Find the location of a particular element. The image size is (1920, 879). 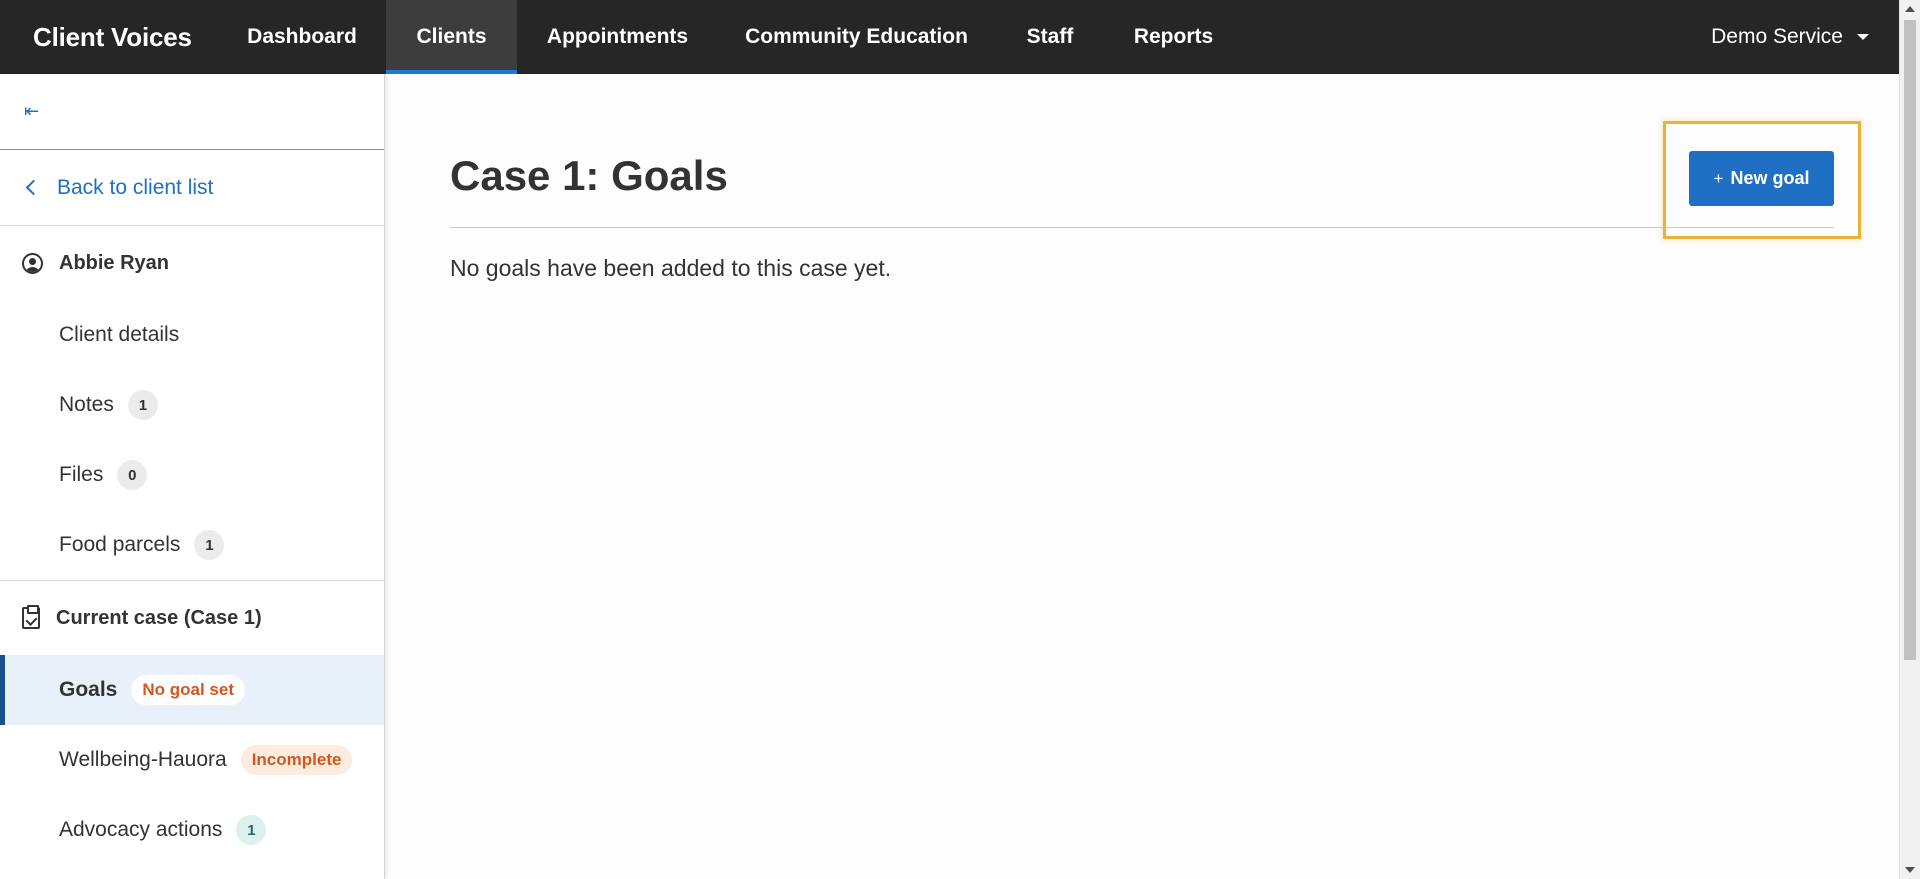

sidebar-item-advocacy-actions: Advocacy actions 1 is located at coordinates (192, 830).